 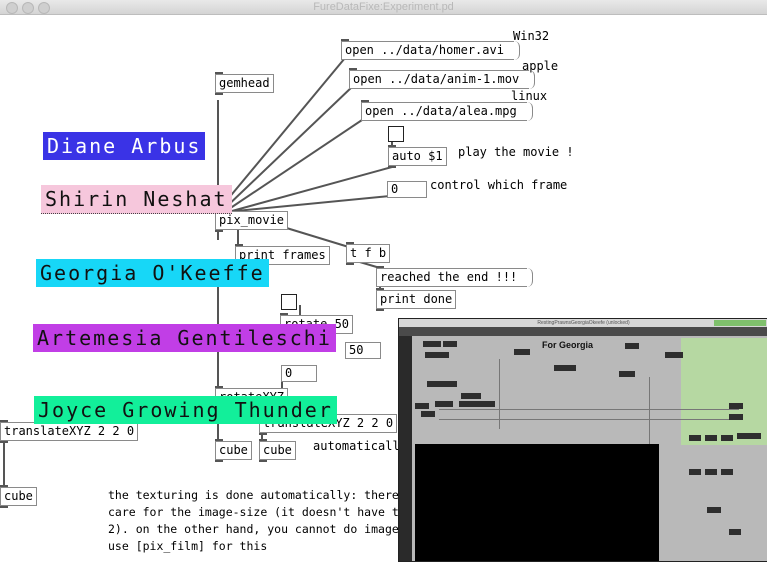 What do you see at coordinates (299, 373) in the screenshot?
I see `number-box-zero: 0` at bounding box center [299, 373].